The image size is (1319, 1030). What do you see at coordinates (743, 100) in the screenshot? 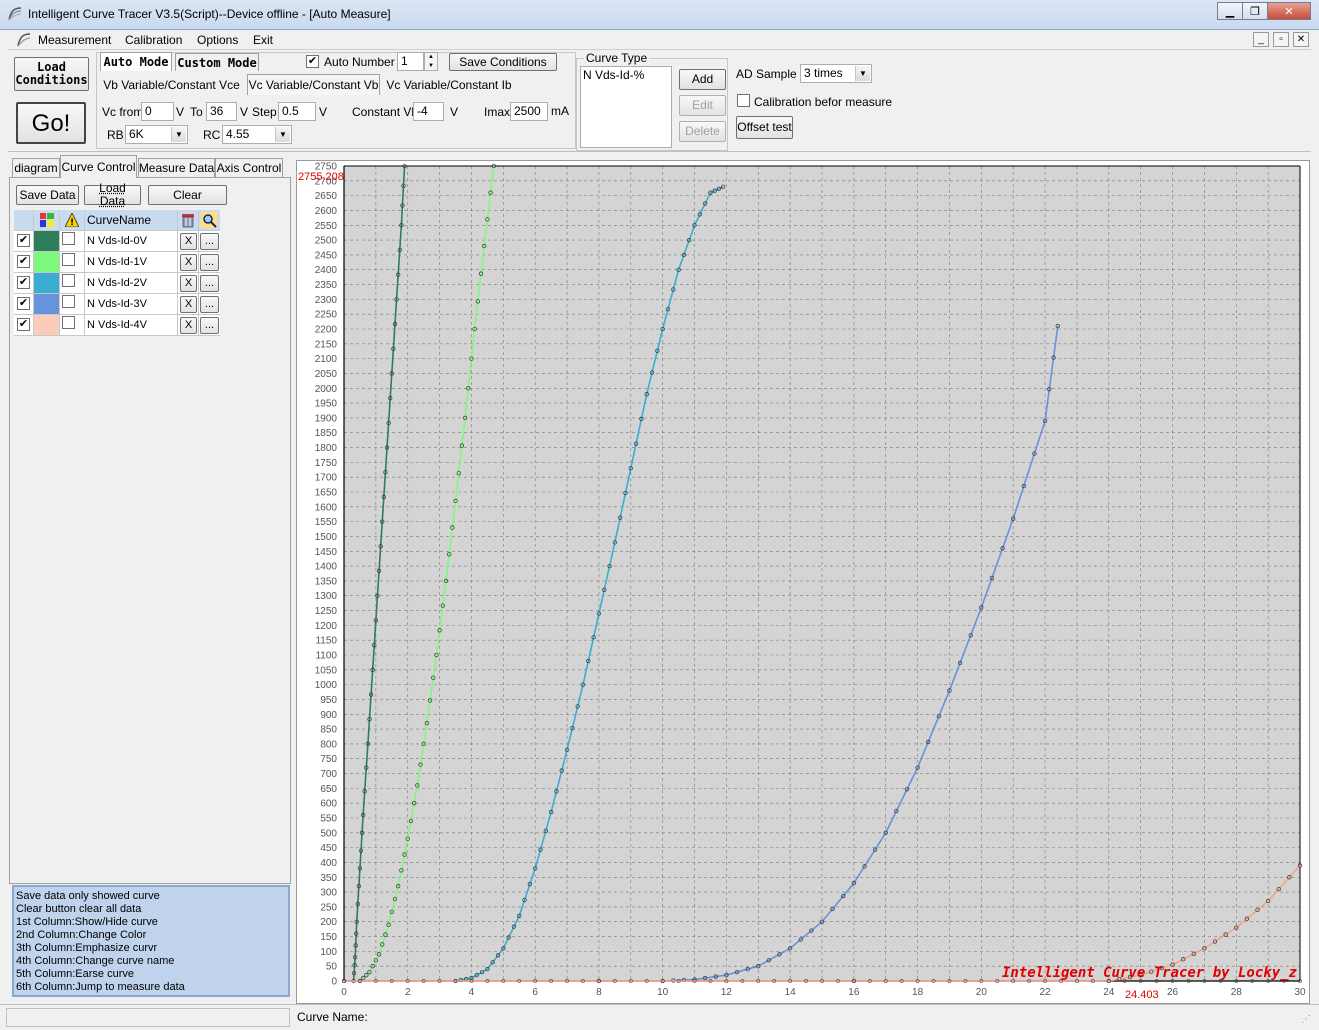
I see `calibration-checkbox` at bounding box center [743, 100].